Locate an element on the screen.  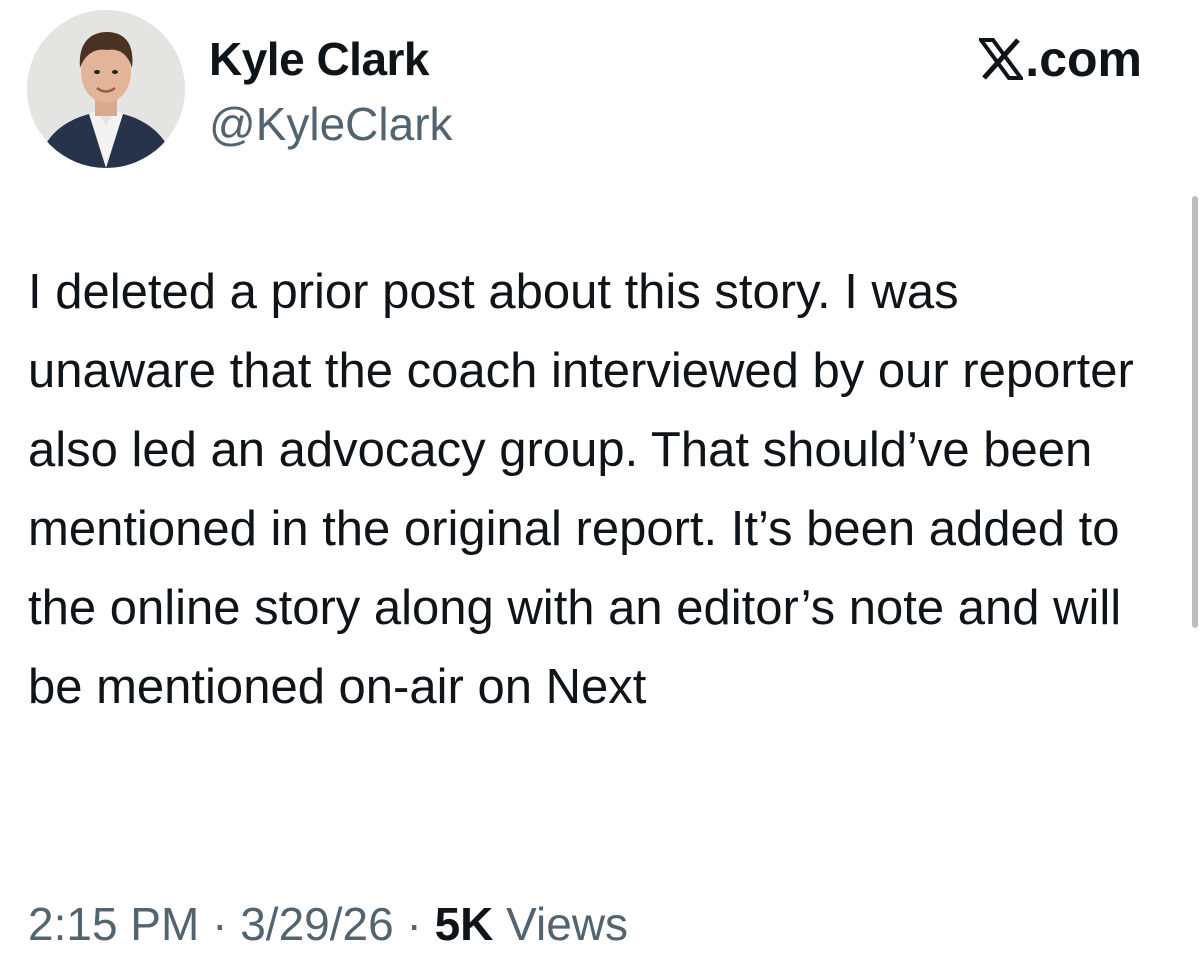
avatar is located at coordinates (106, 89).